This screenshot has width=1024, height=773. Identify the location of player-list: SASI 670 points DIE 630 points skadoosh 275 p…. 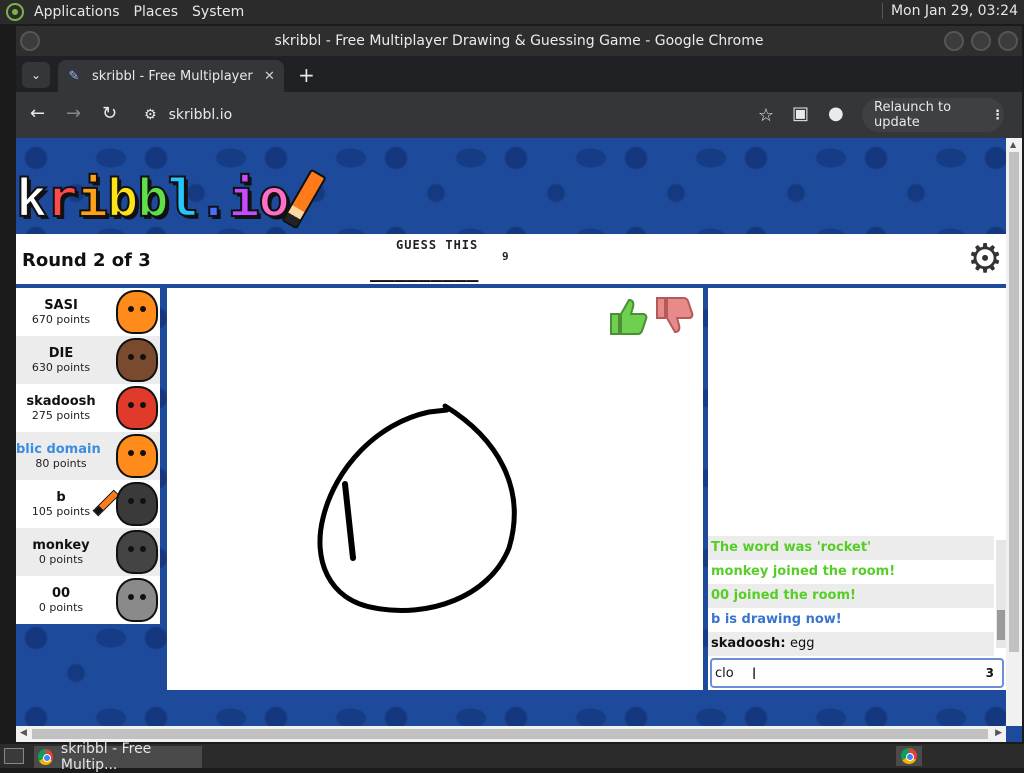
(88, 456).